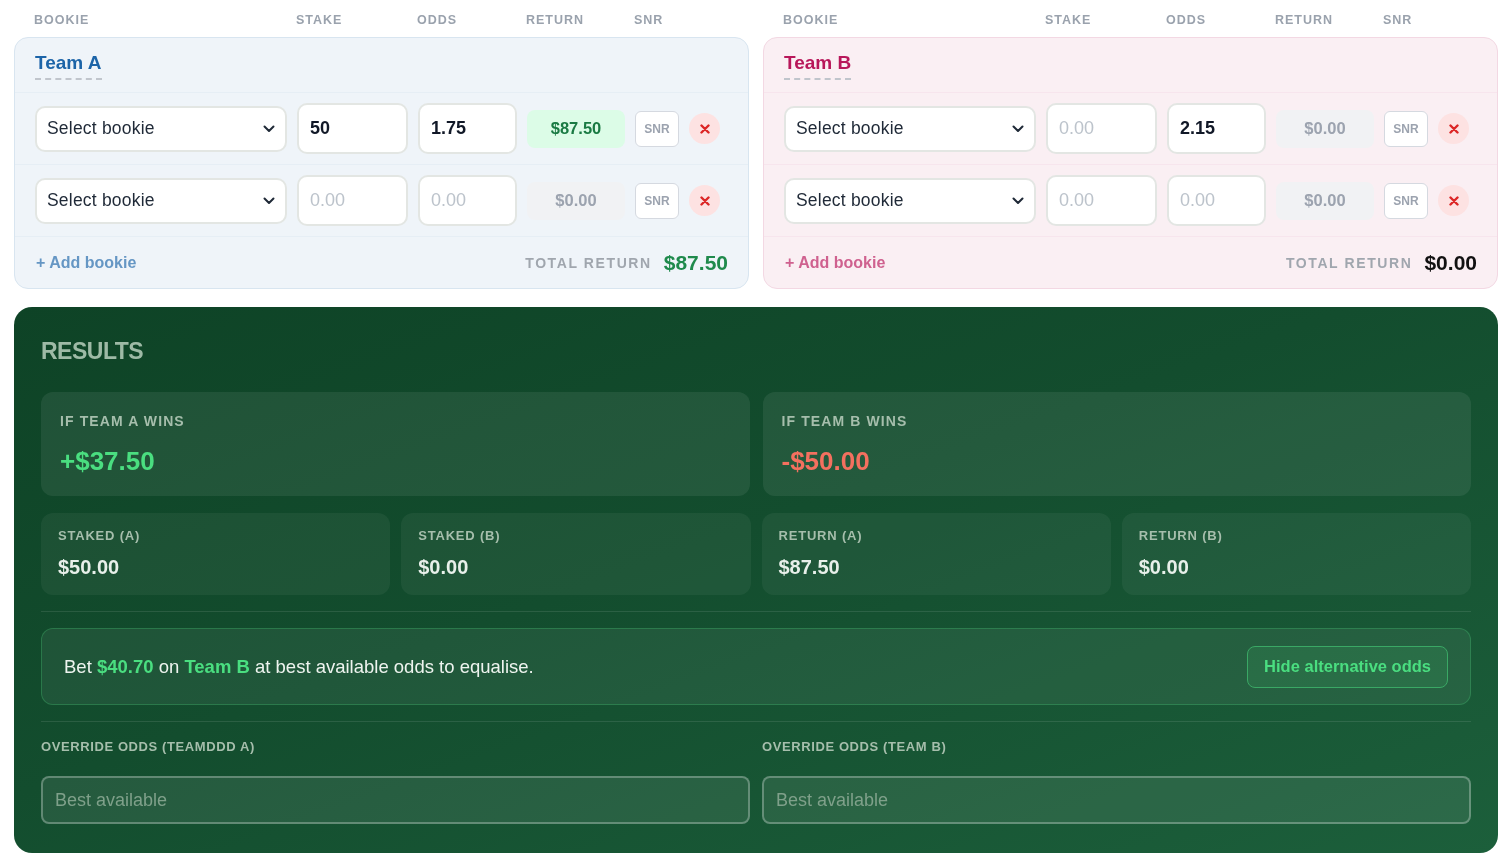 This screenshot has width=1512, height=856. I want to click on hide-odds-button: Hide alternative odds, so click(1347, 666).